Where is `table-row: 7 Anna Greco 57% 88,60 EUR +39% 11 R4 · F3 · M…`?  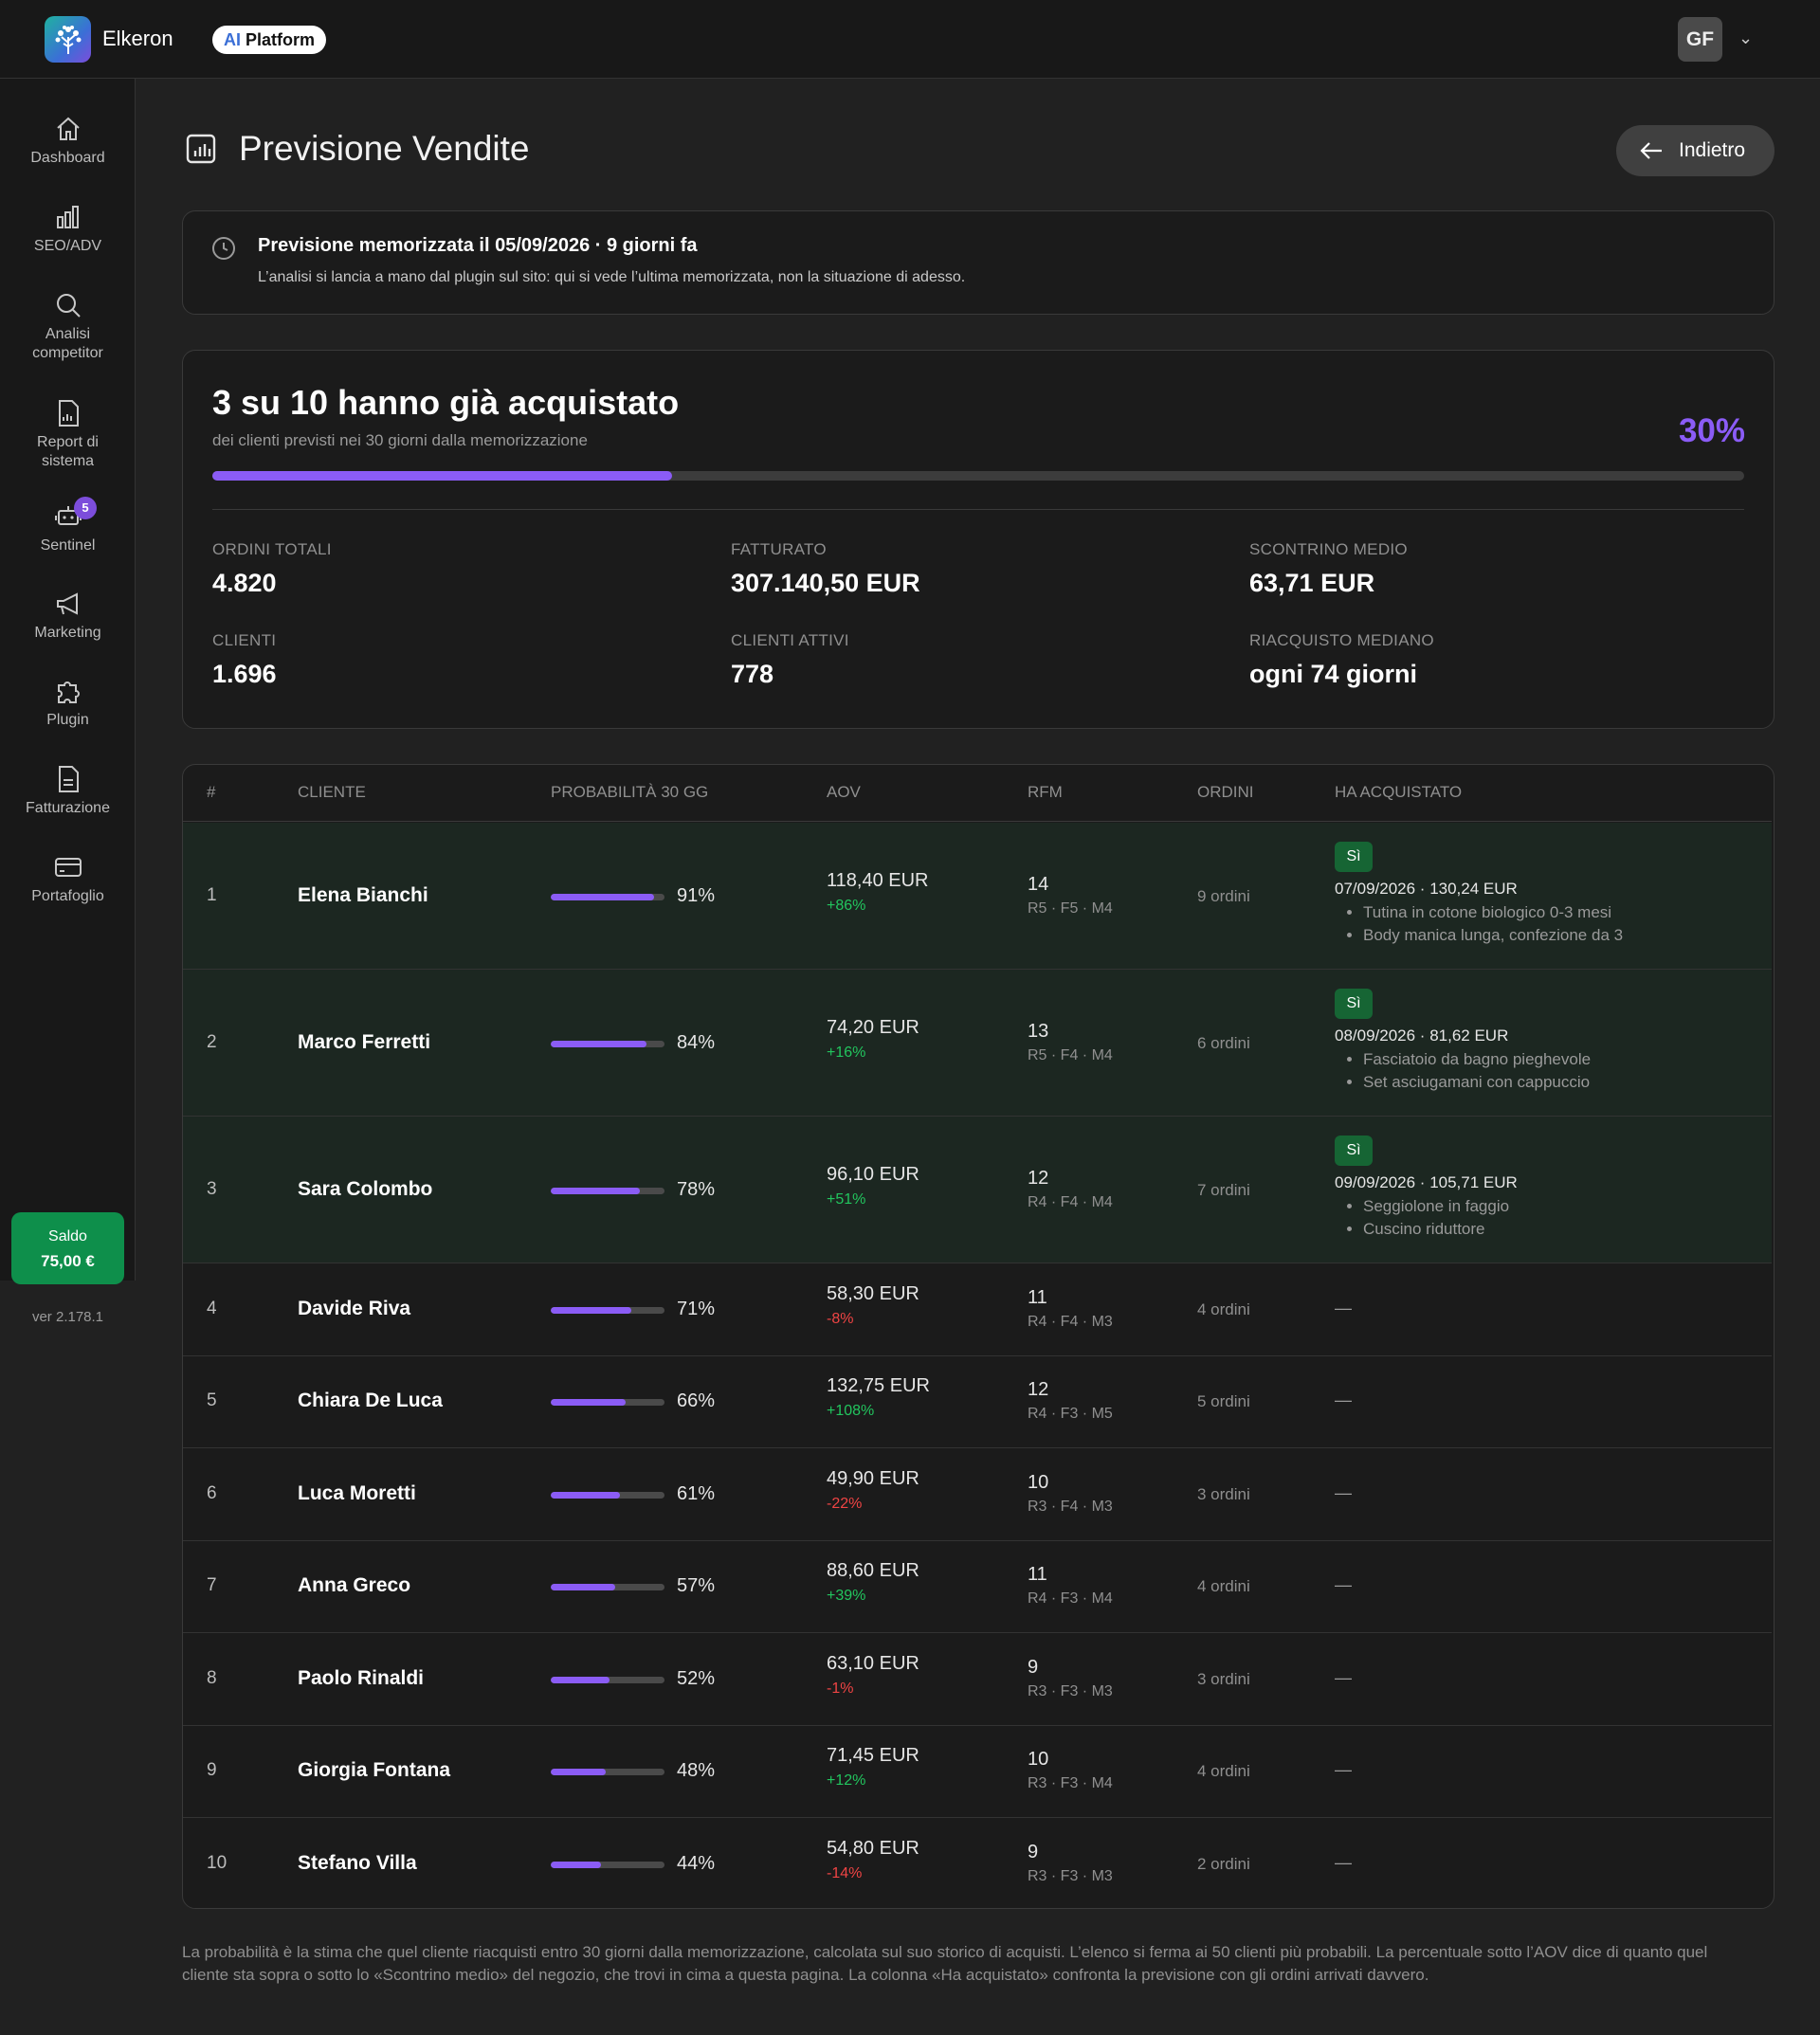
table-row: 7 Anna Greco 57% 88,60 EUR +39% 11 R4 · F3 · M… is located at coordinates (977, 1587).